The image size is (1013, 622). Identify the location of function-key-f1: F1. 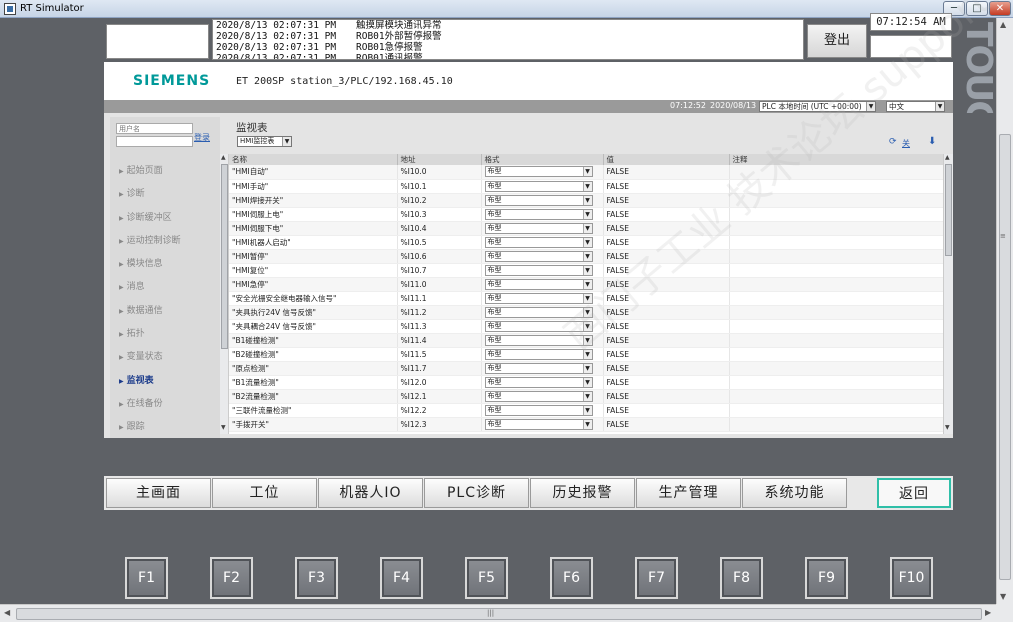
(146, 578).